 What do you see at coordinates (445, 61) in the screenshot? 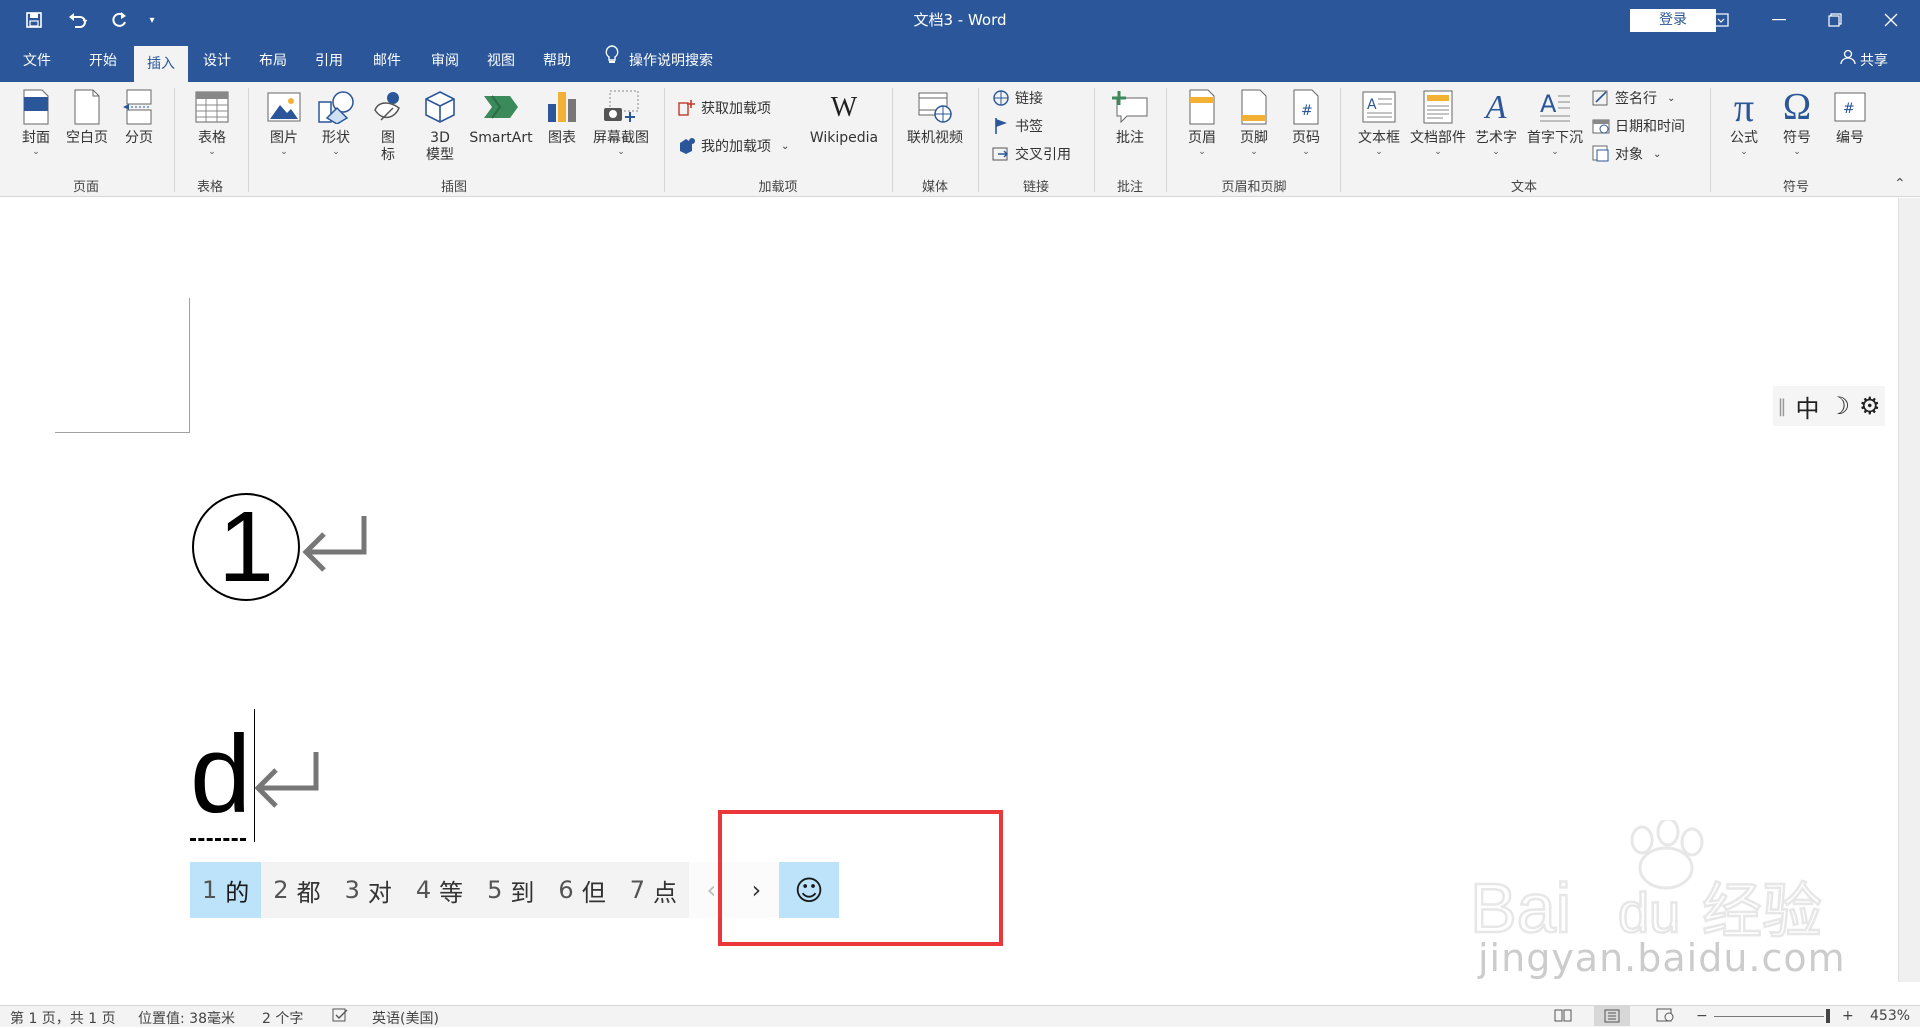
I see `tab-review: 审阅` at bounding box center [445, 61].